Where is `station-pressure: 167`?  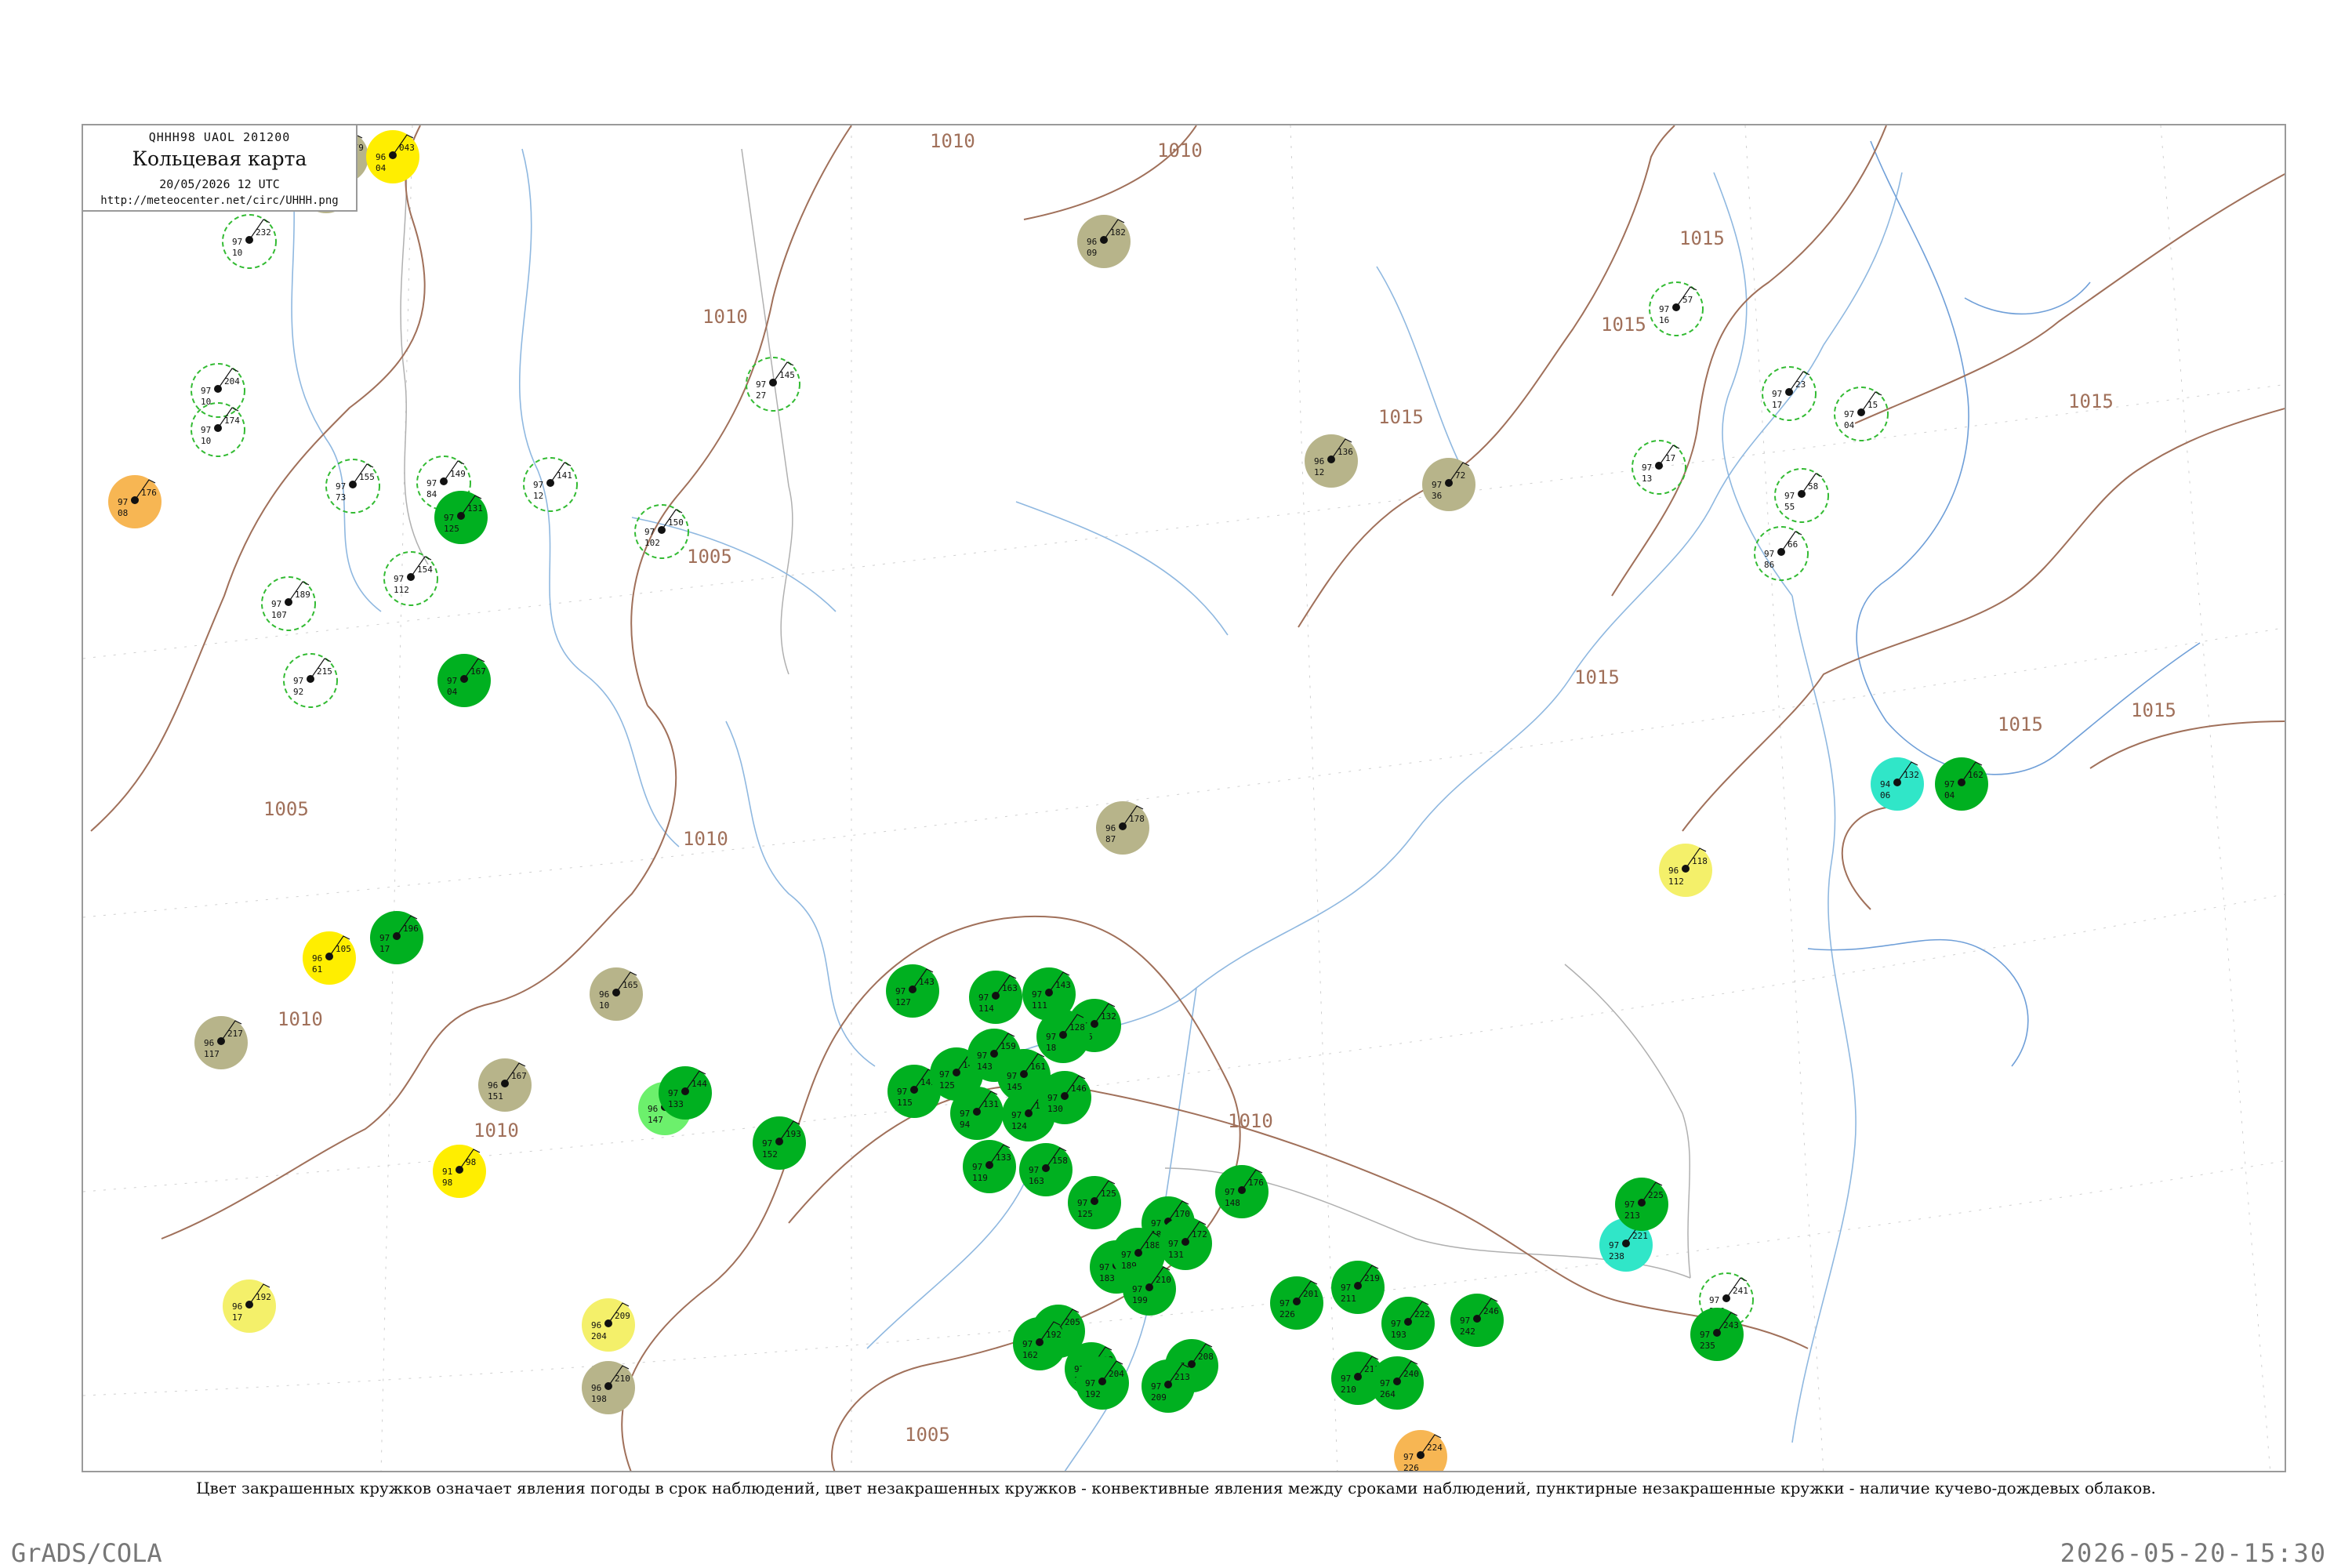 station-pressure: 167 is located at coordinates (478, 671).